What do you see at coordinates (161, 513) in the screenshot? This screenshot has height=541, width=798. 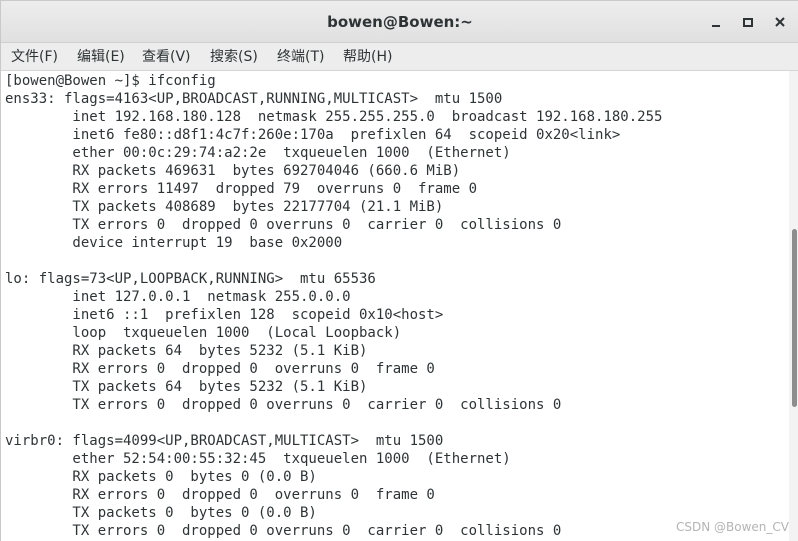 I see `terminal-line: TX packets 0 bytes 0 (0.0 B)` at bounding box center [161, 513].